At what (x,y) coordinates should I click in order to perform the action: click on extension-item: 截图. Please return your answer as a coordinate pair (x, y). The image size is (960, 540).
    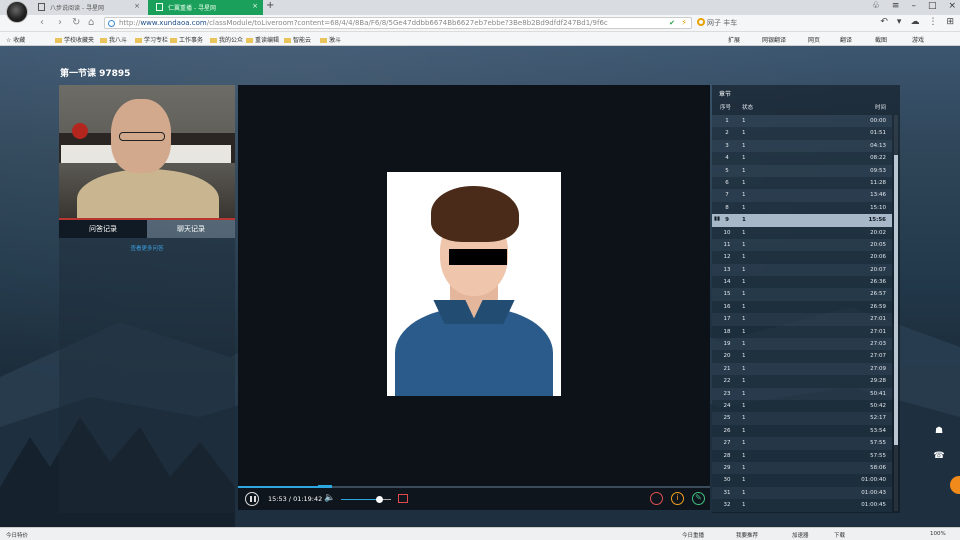
    Looking at the image, I should click on (881, 39).